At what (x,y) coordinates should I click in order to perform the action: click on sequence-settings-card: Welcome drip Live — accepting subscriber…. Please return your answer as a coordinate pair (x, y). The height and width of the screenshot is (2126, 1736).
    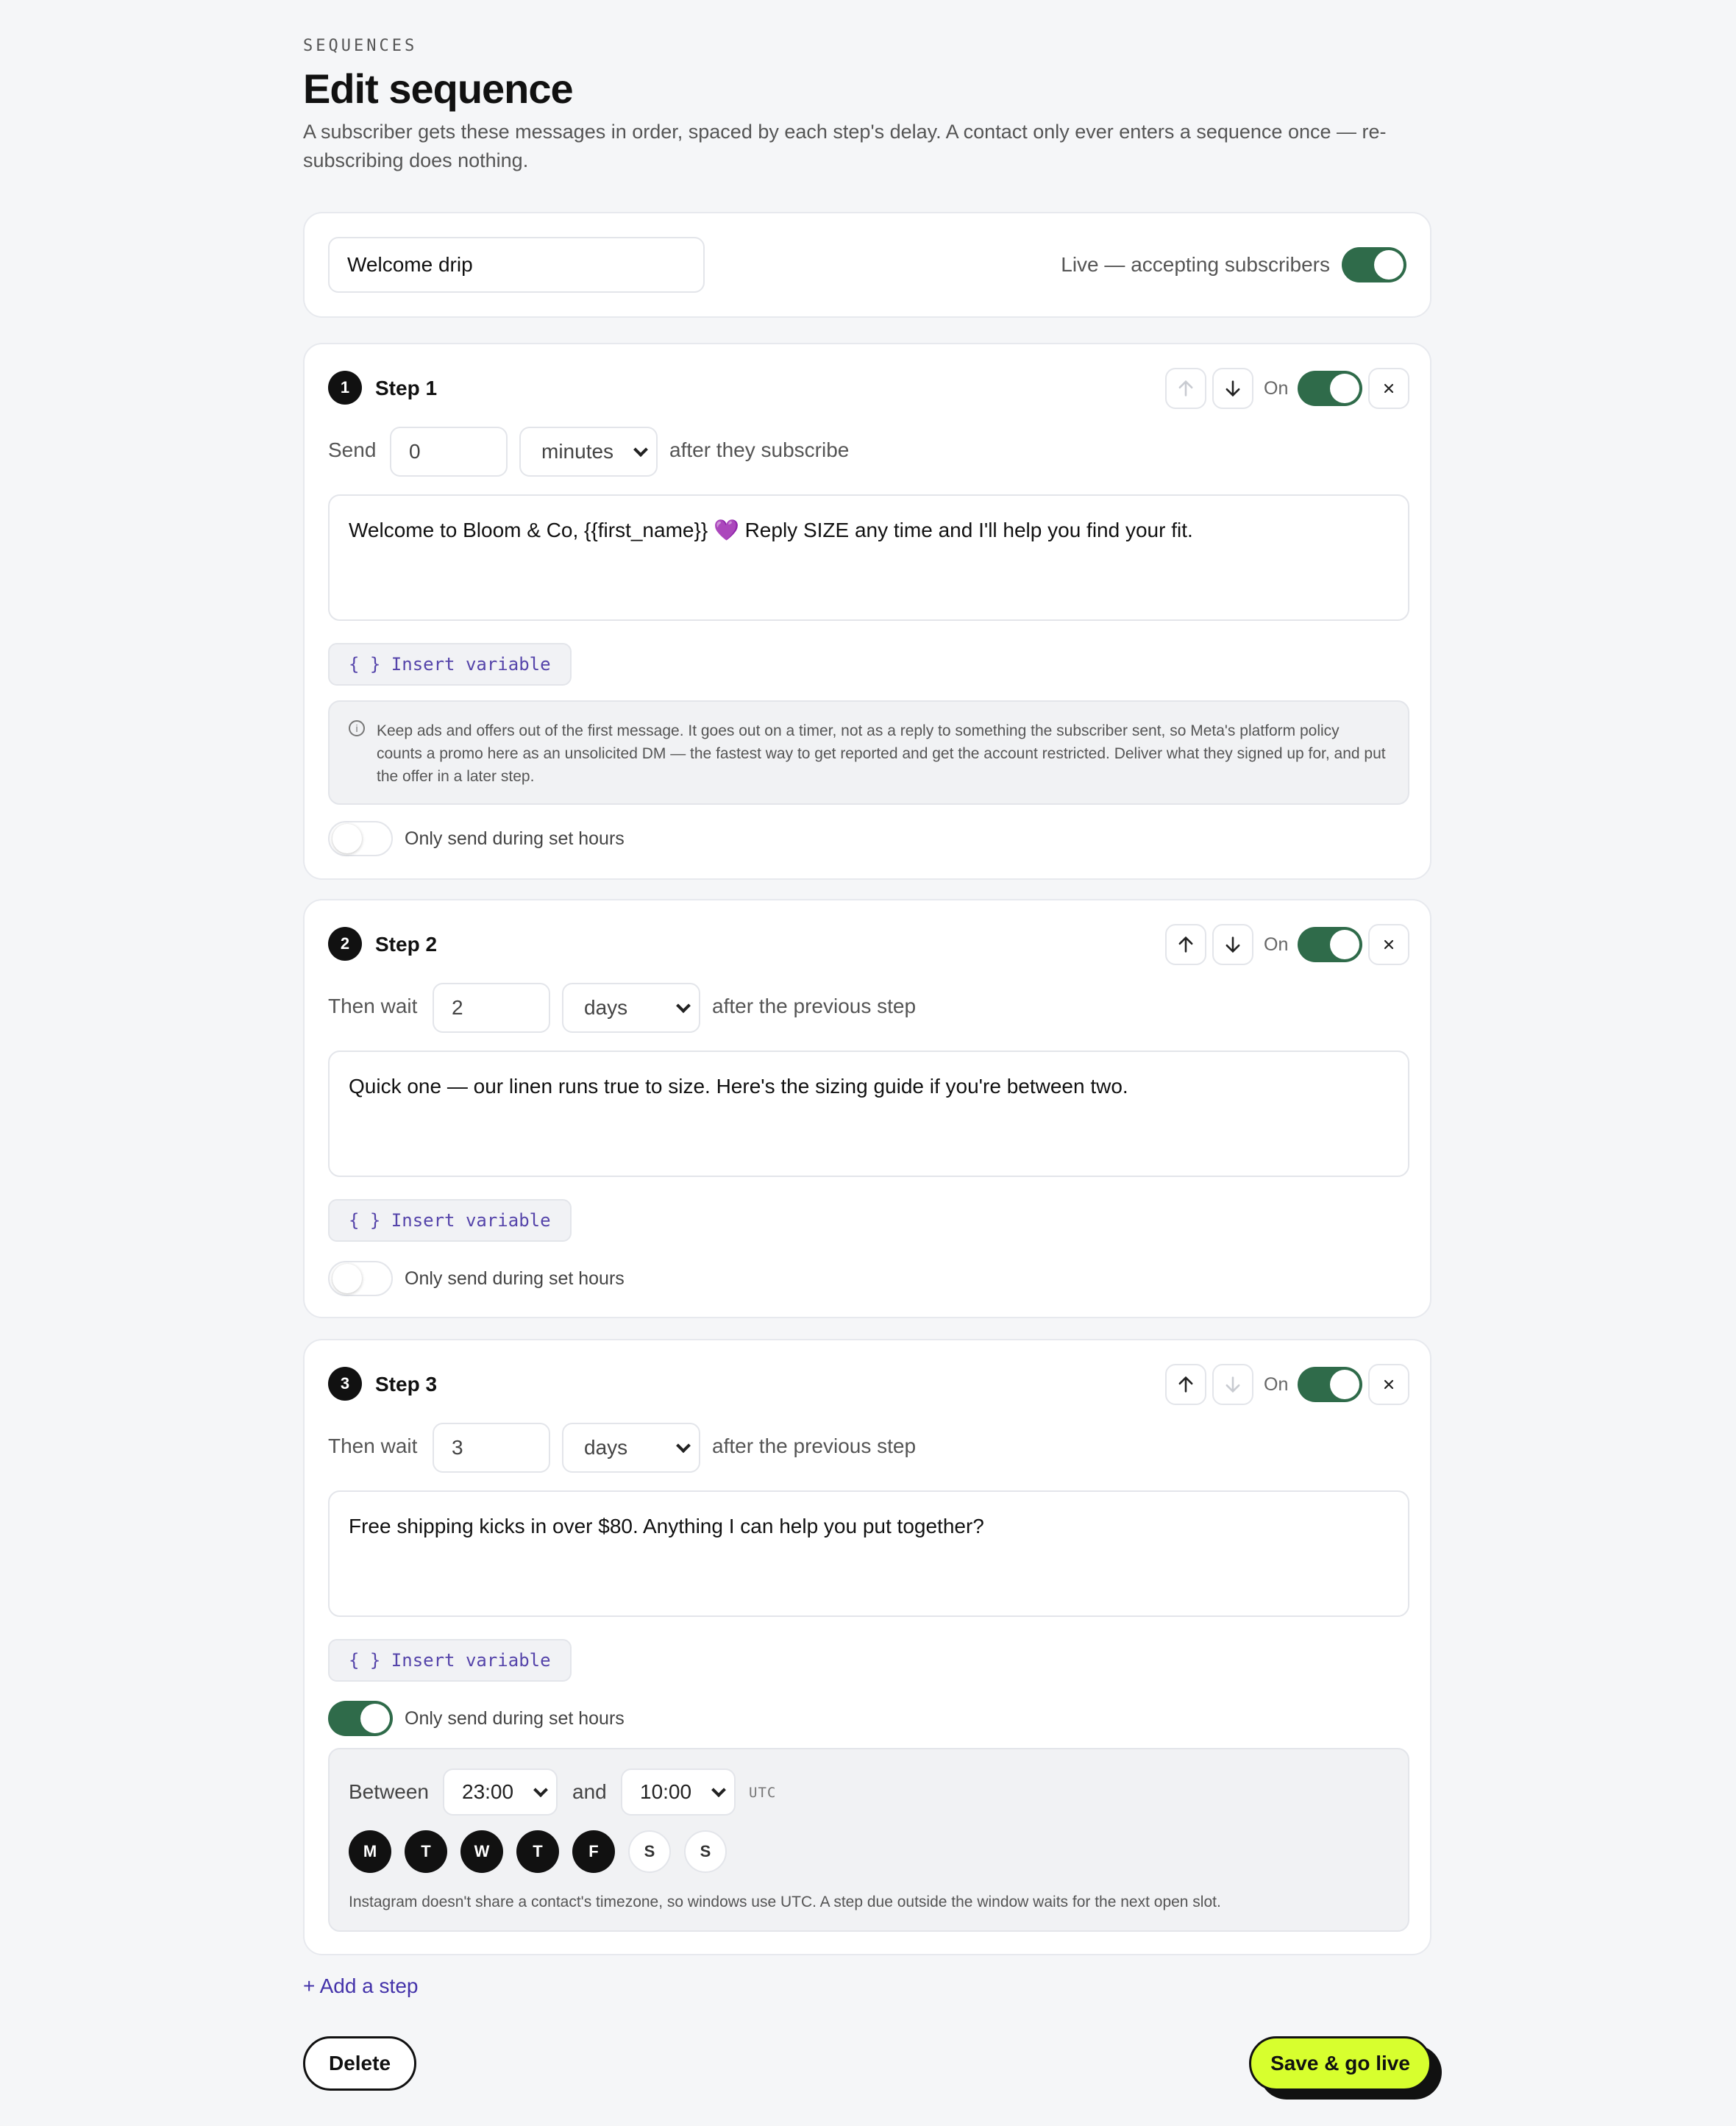
    Looking at the image, I should click on (867, 265).